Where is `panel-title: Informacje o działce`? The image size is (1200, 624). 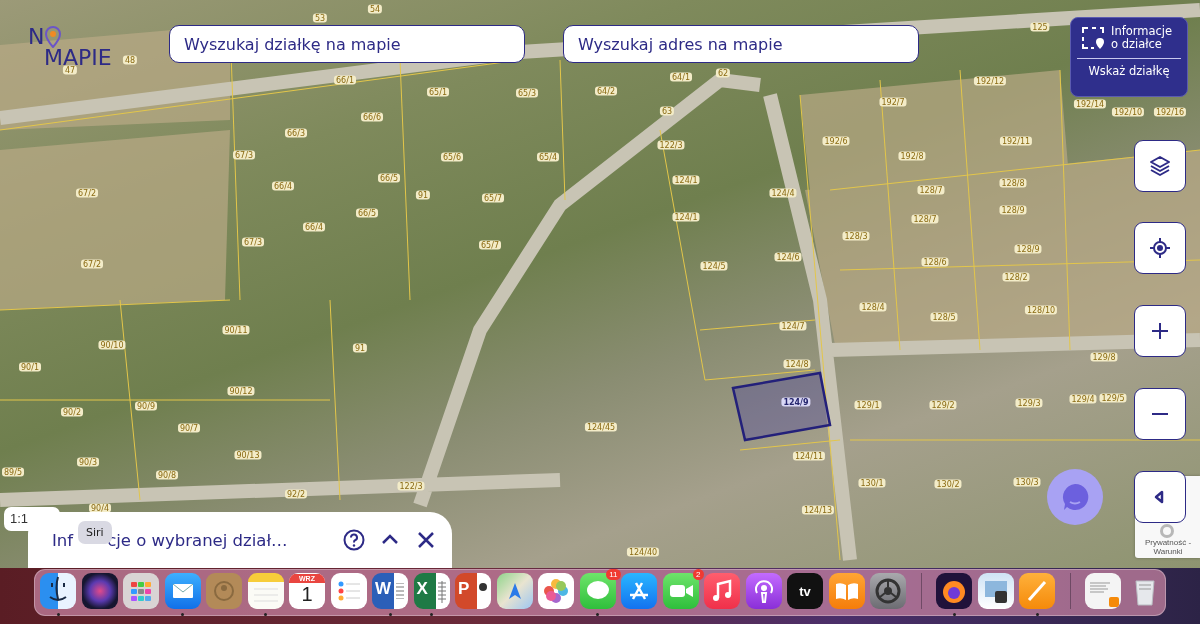 panel-title: Informacje o działce is located at coordinates (1142, 38).